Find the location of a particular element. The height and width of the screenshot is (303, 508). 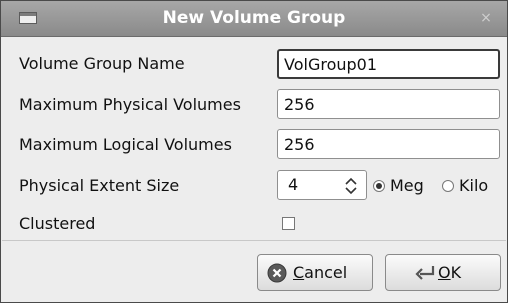

clustered-checkbox is located at coordinates (288, 223).